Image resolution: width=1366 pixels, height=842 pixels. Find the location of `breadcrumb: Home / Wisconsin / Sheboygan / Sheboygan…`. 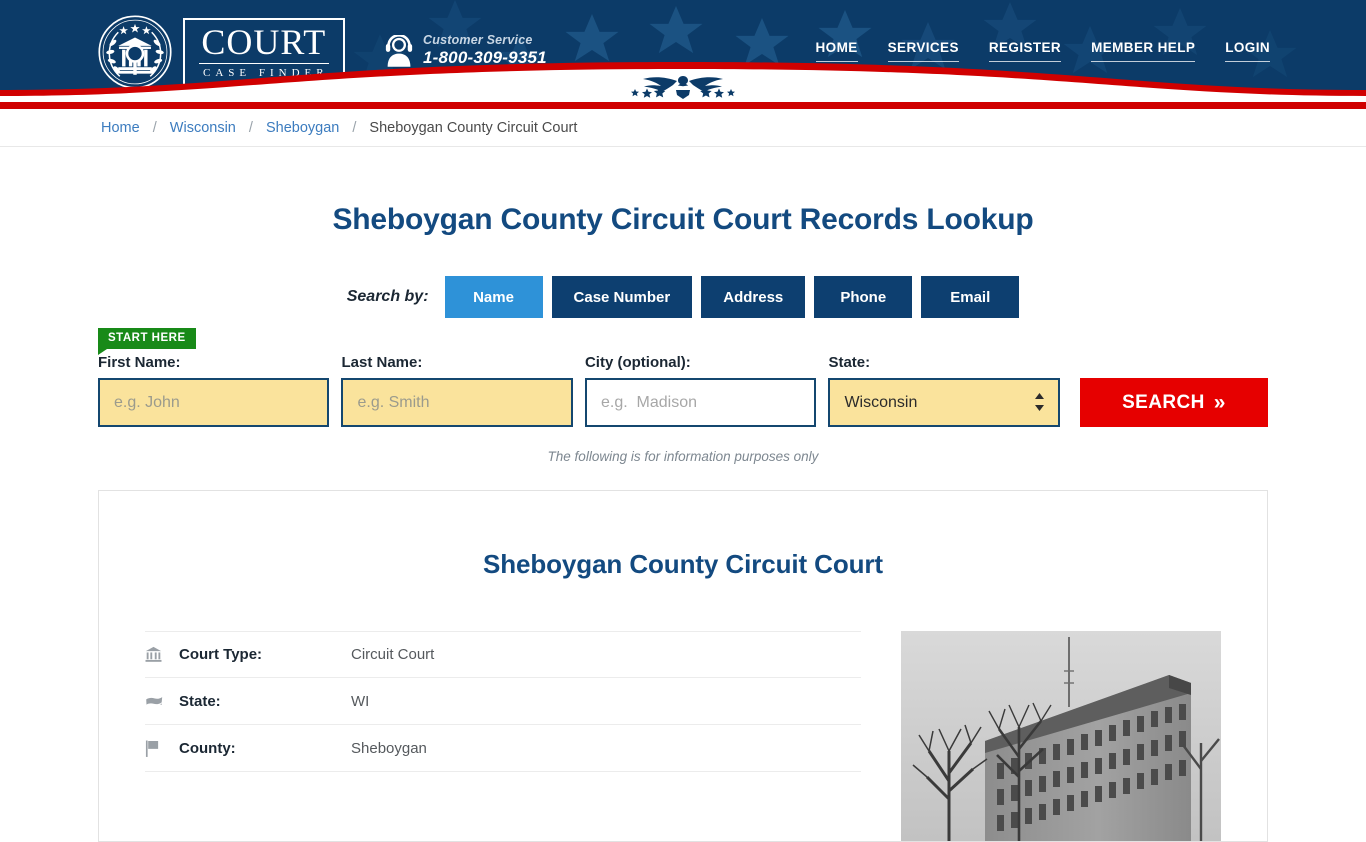

breadcrumb: Home / Wisconsin / Sheboygan / Sheboygan… is located at coordinates (339, 128).